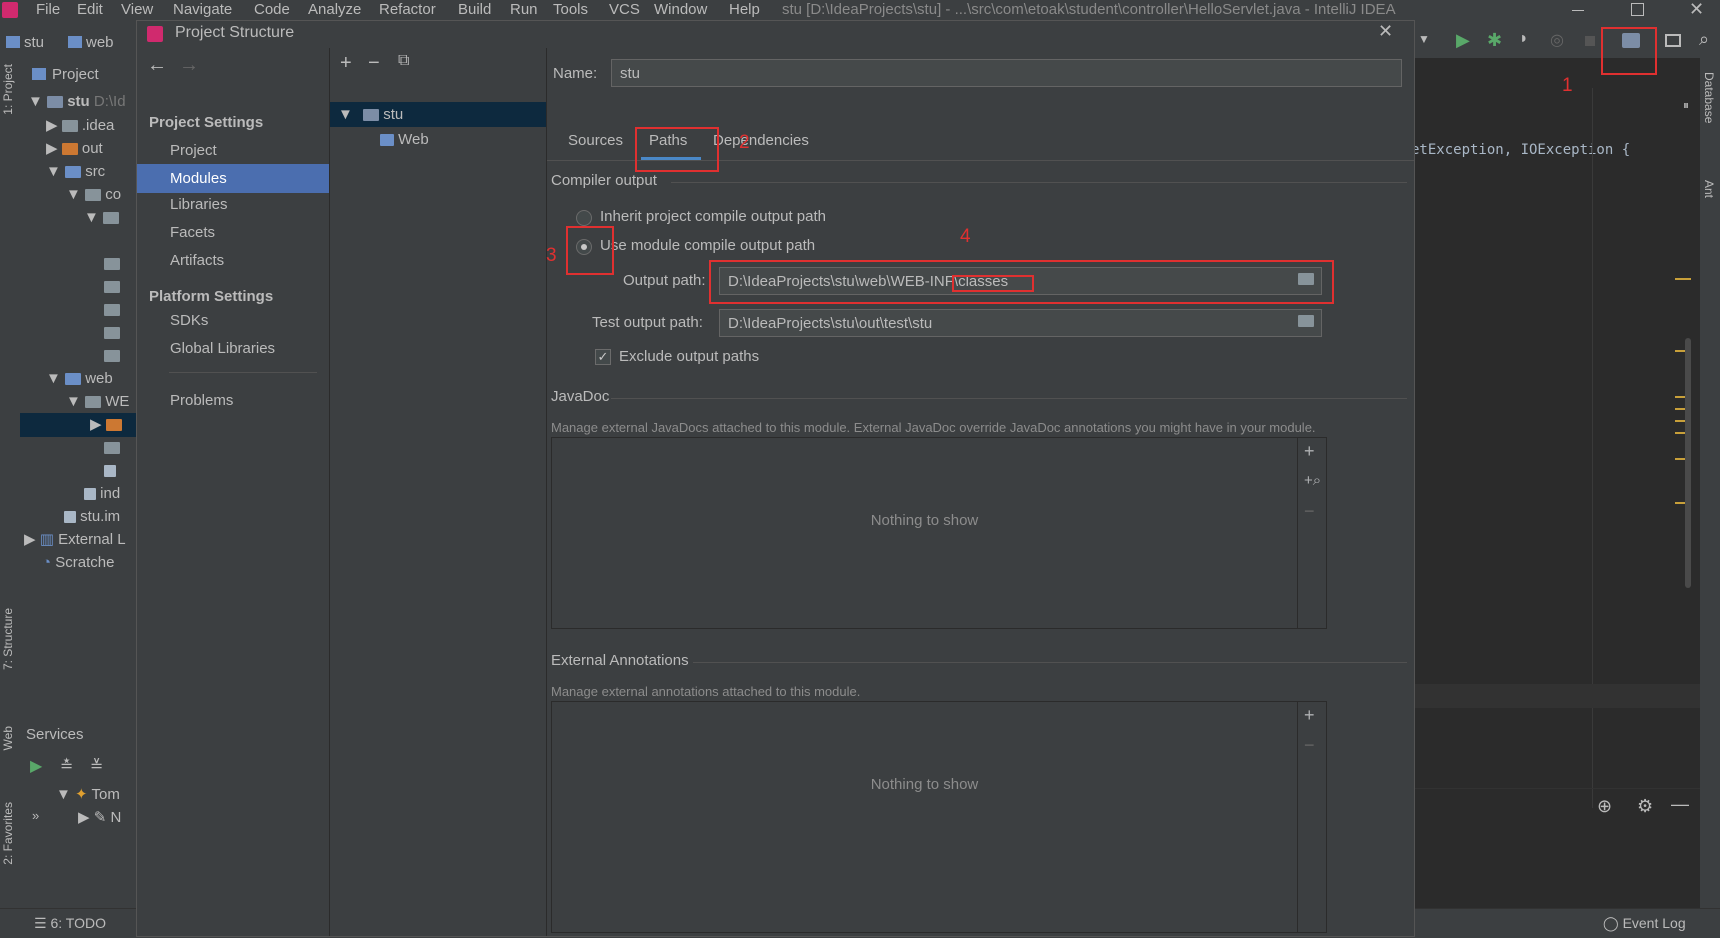 This screenshot has width=1720, height=938. I want to click on sidebar-item-artifacts: Artifacts, so click(233, 260).